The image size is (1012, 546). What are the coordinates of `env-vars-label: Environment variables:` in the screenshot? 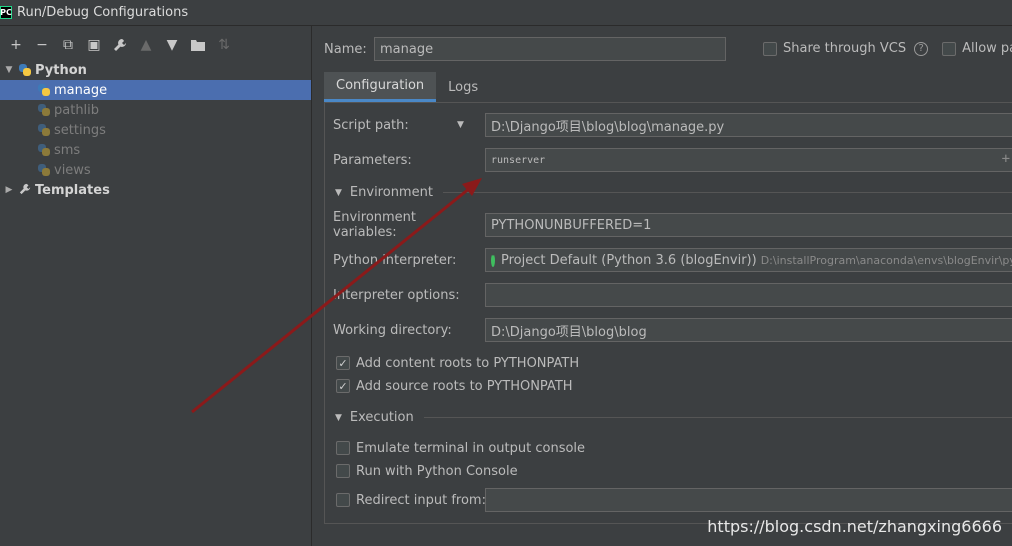 It's located at (375, 225).